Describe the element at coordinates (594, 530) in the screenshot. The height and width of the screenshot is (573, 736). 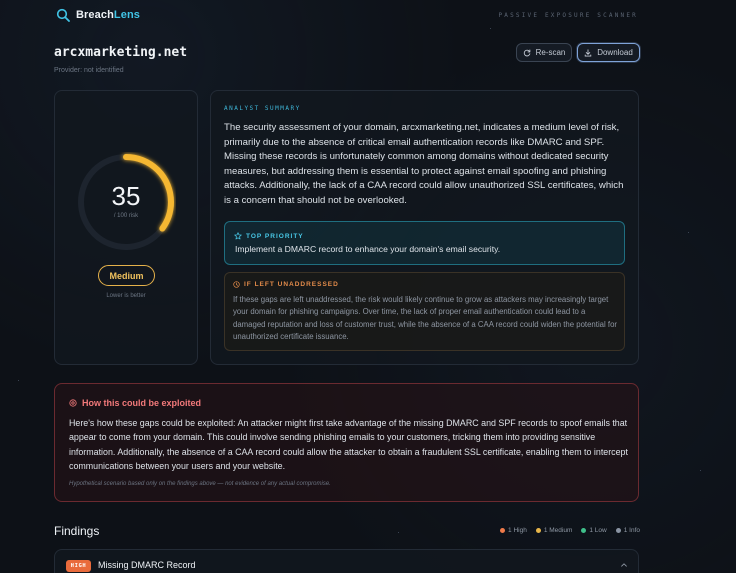
I see `legend-low: 1 Low` at that location.